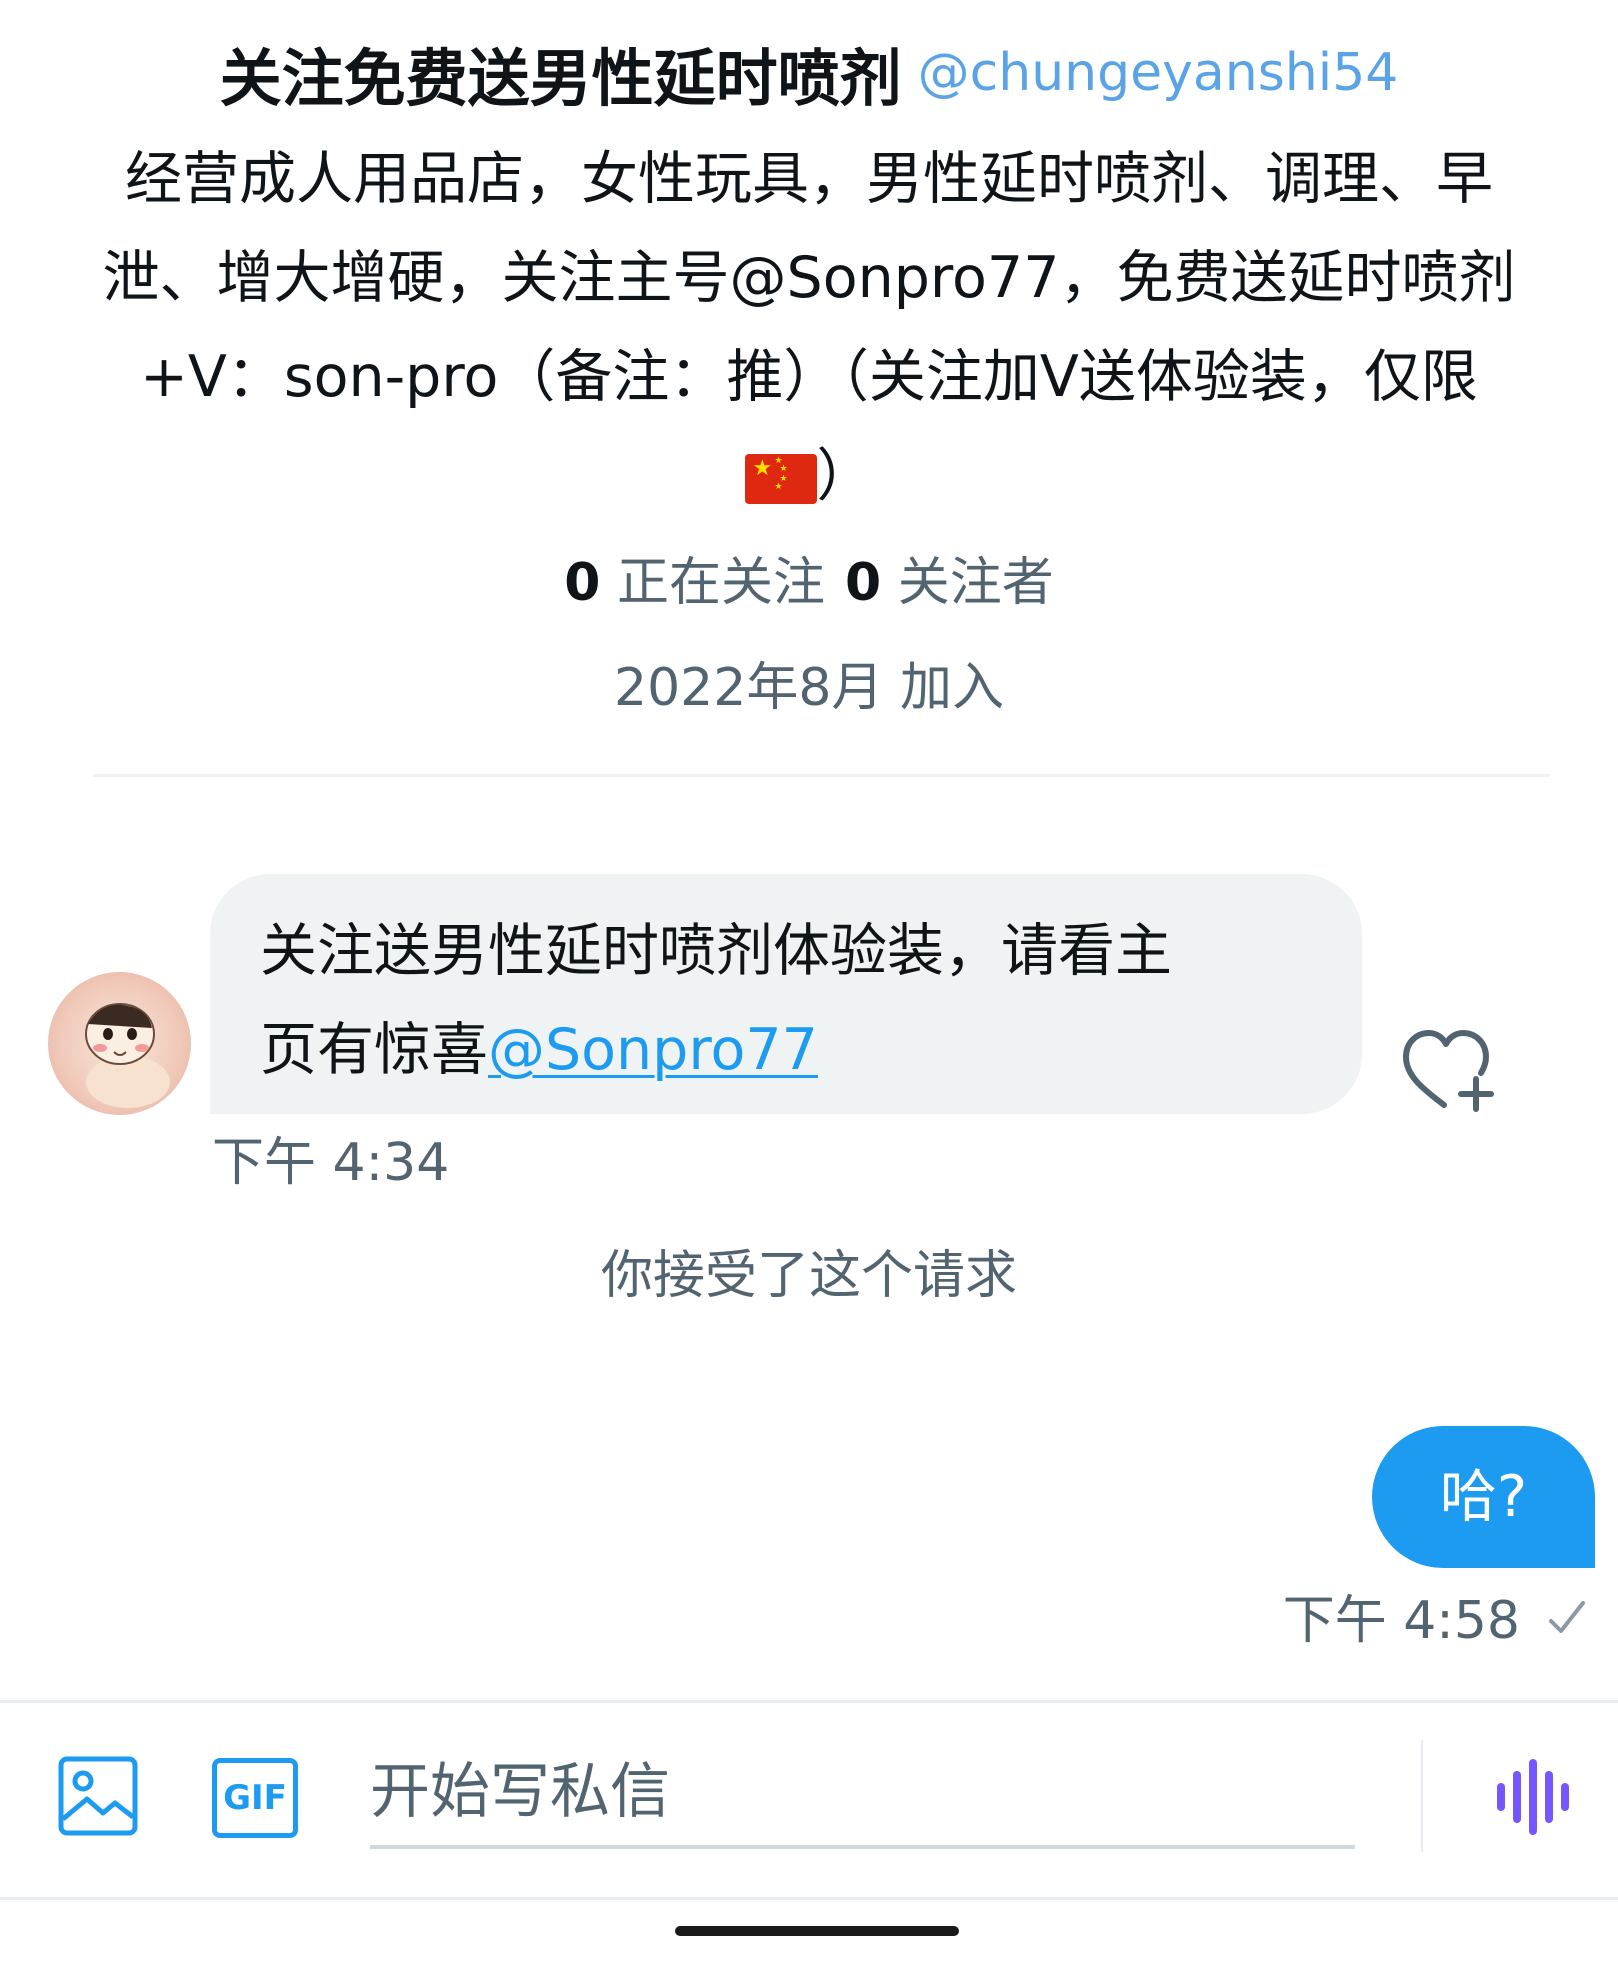 The width and height of the screenshot is (1618, 1961). I want to click on voice-waveform-icon, so click(1533, 1797).